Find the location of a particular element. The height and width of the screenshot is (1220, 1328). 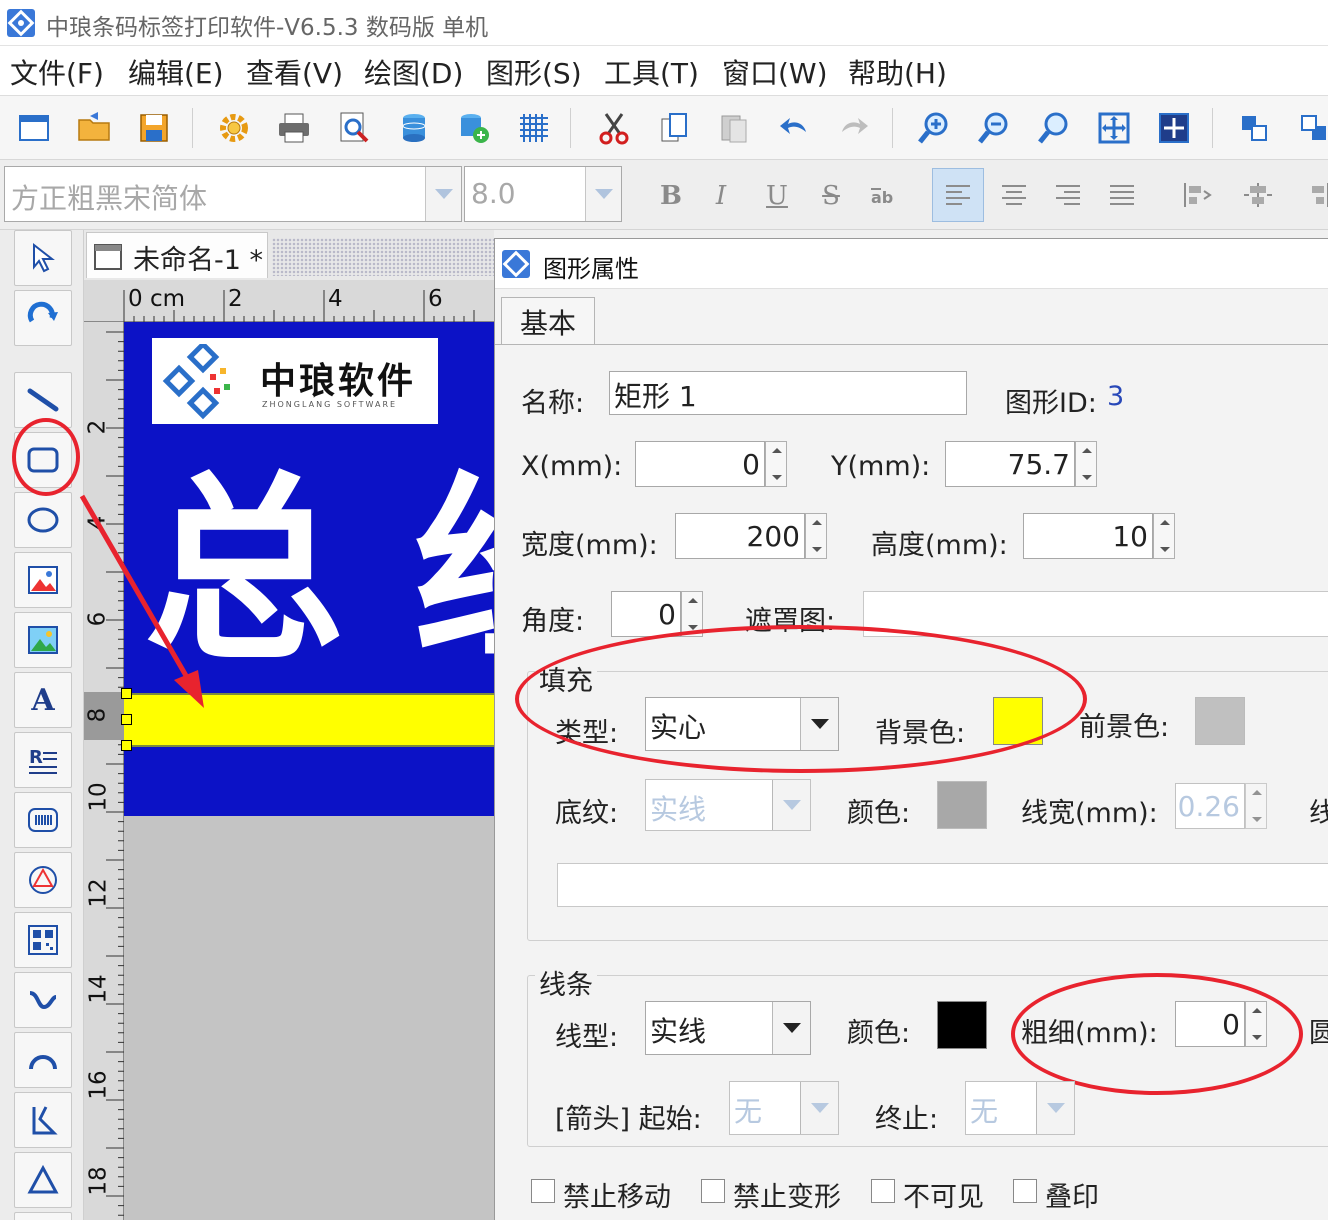

new-file-icon is located at coordinates (34, 128).